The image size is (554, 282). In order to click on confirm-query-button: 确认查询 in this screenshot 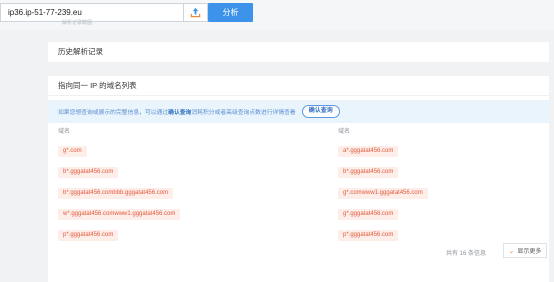, I will do `click(320, 111)`.